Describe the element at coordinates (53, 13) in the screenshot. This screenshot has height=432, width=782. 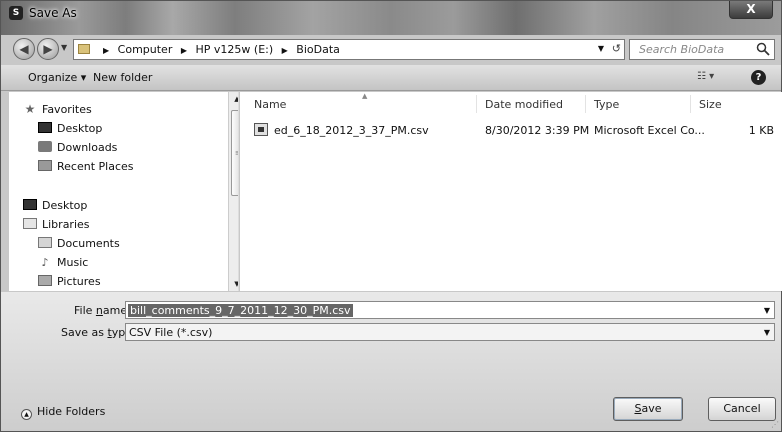
I see `window-title: Save As` at that location.